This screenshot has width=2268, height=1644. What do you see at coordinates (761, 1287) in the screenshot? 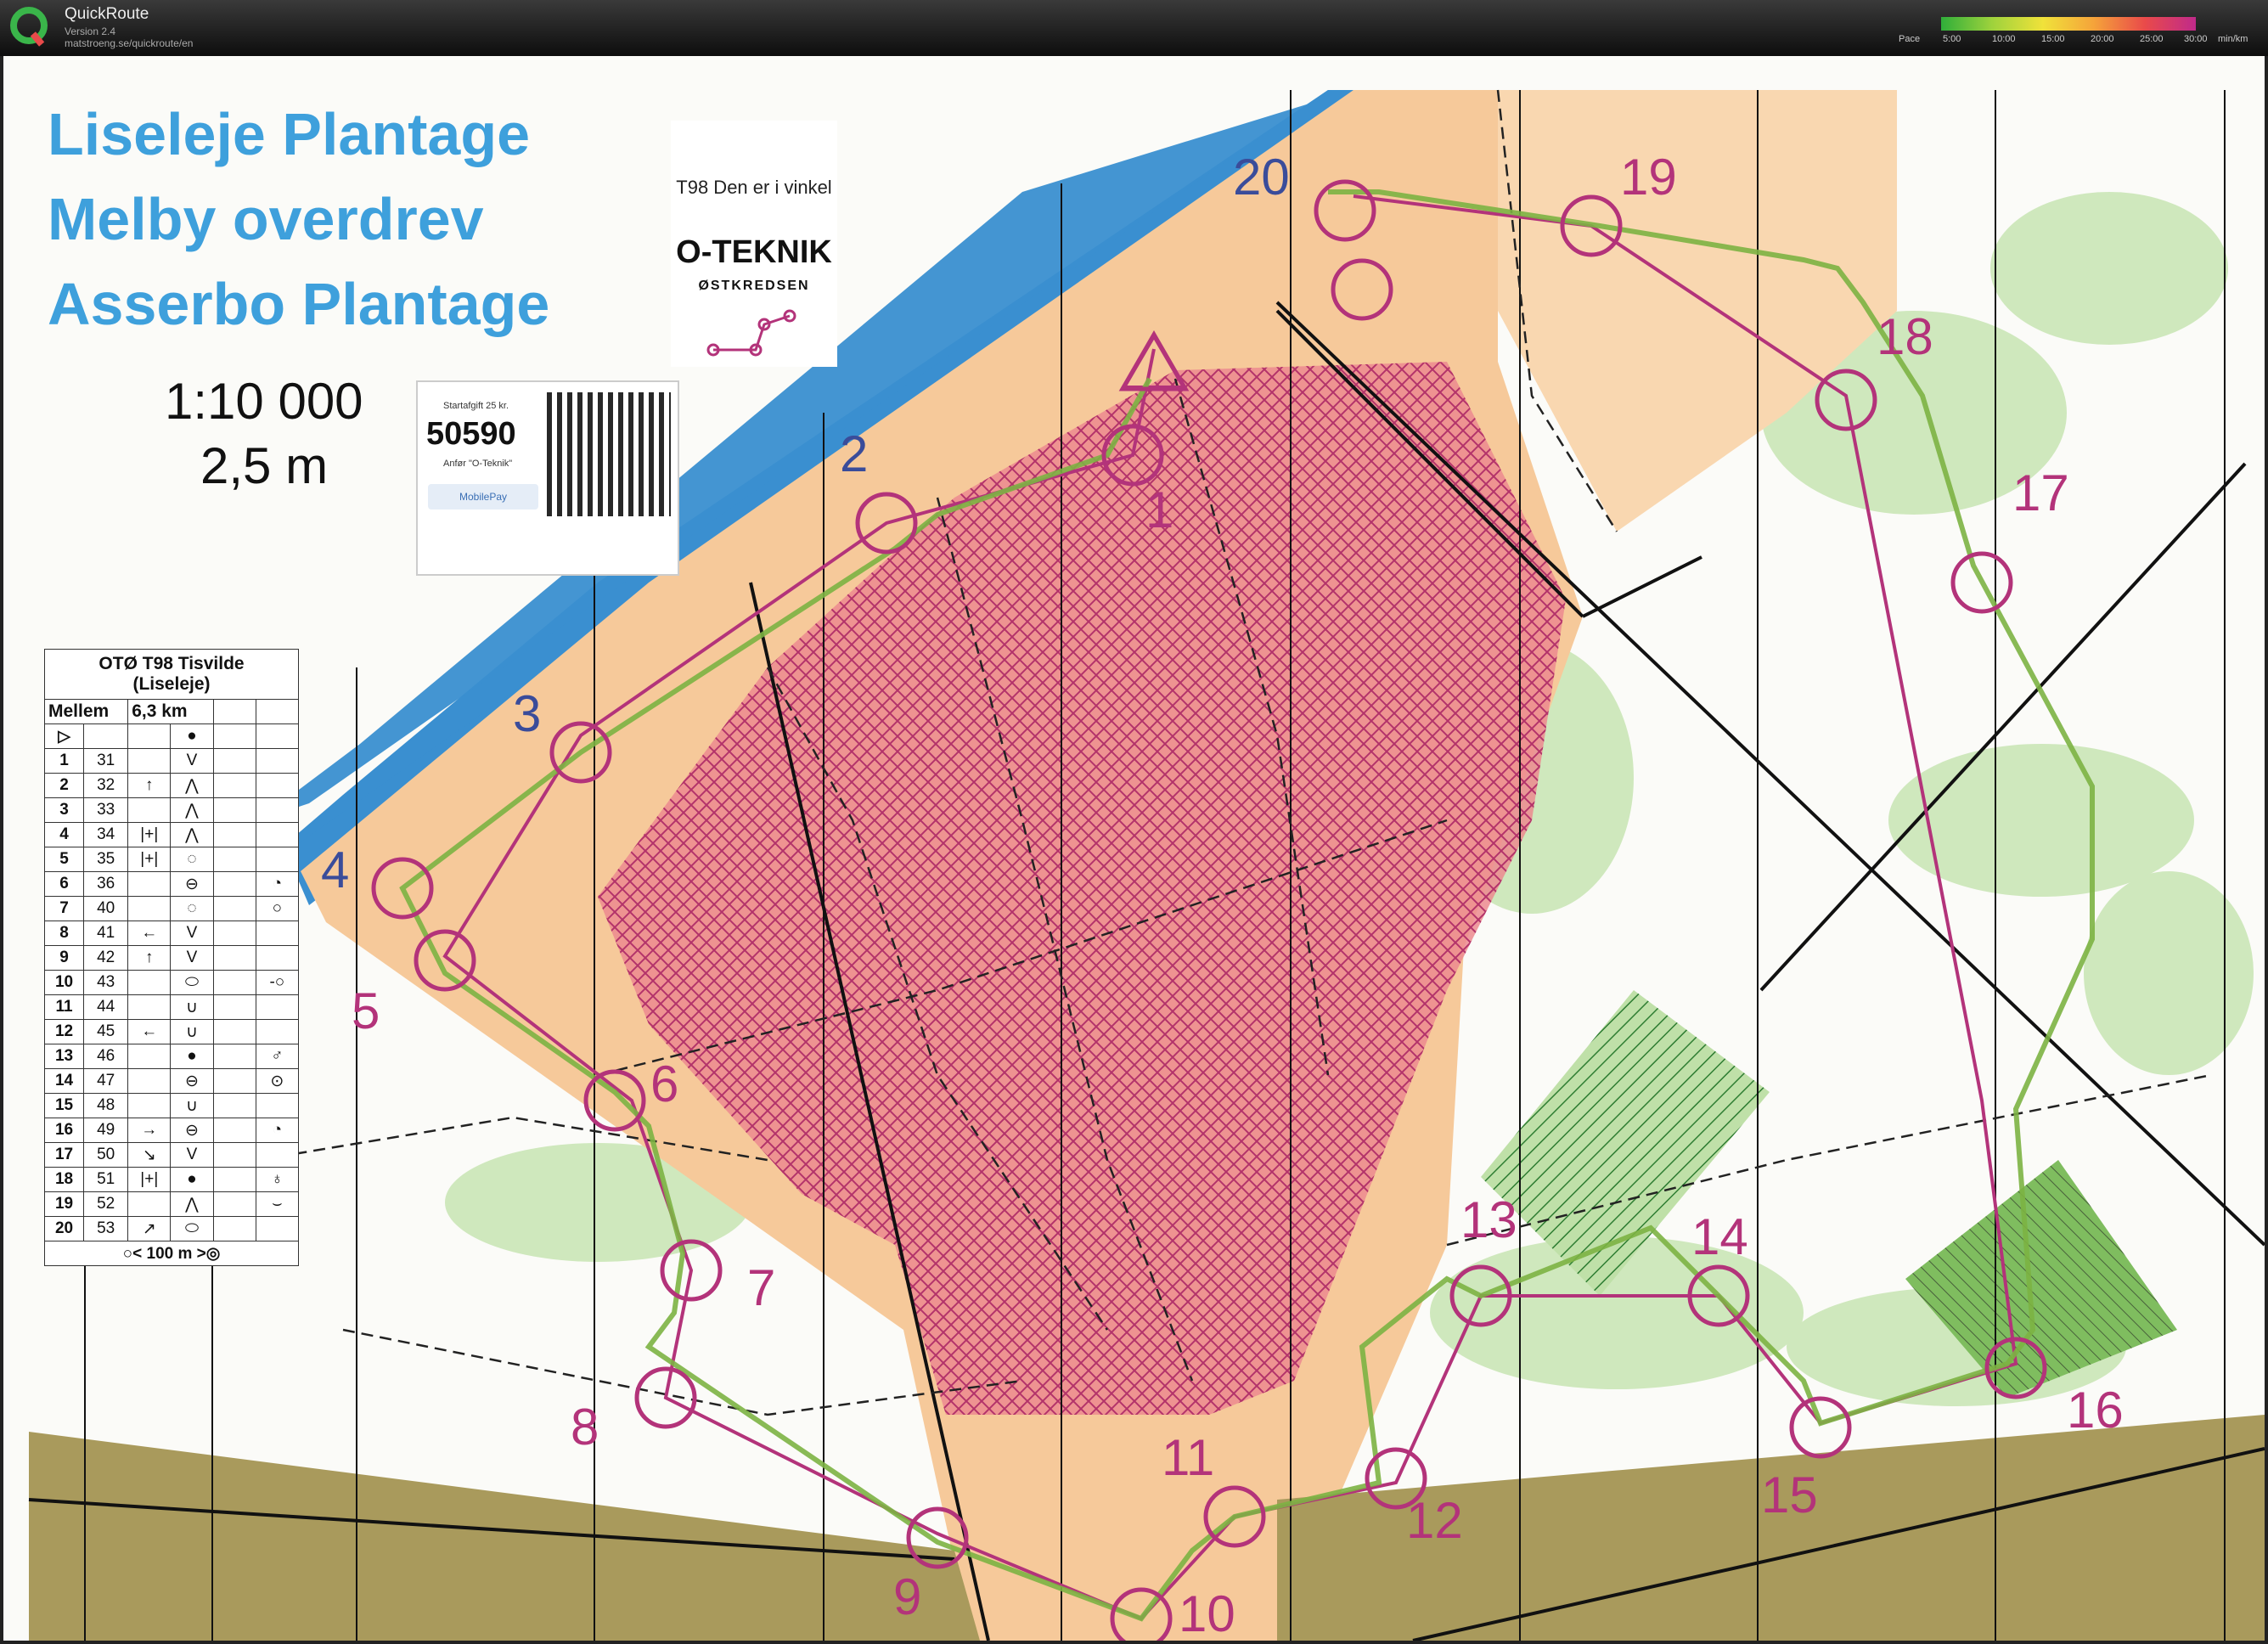
I see `control-number-7: 7` at bounding box center [761, 1287].